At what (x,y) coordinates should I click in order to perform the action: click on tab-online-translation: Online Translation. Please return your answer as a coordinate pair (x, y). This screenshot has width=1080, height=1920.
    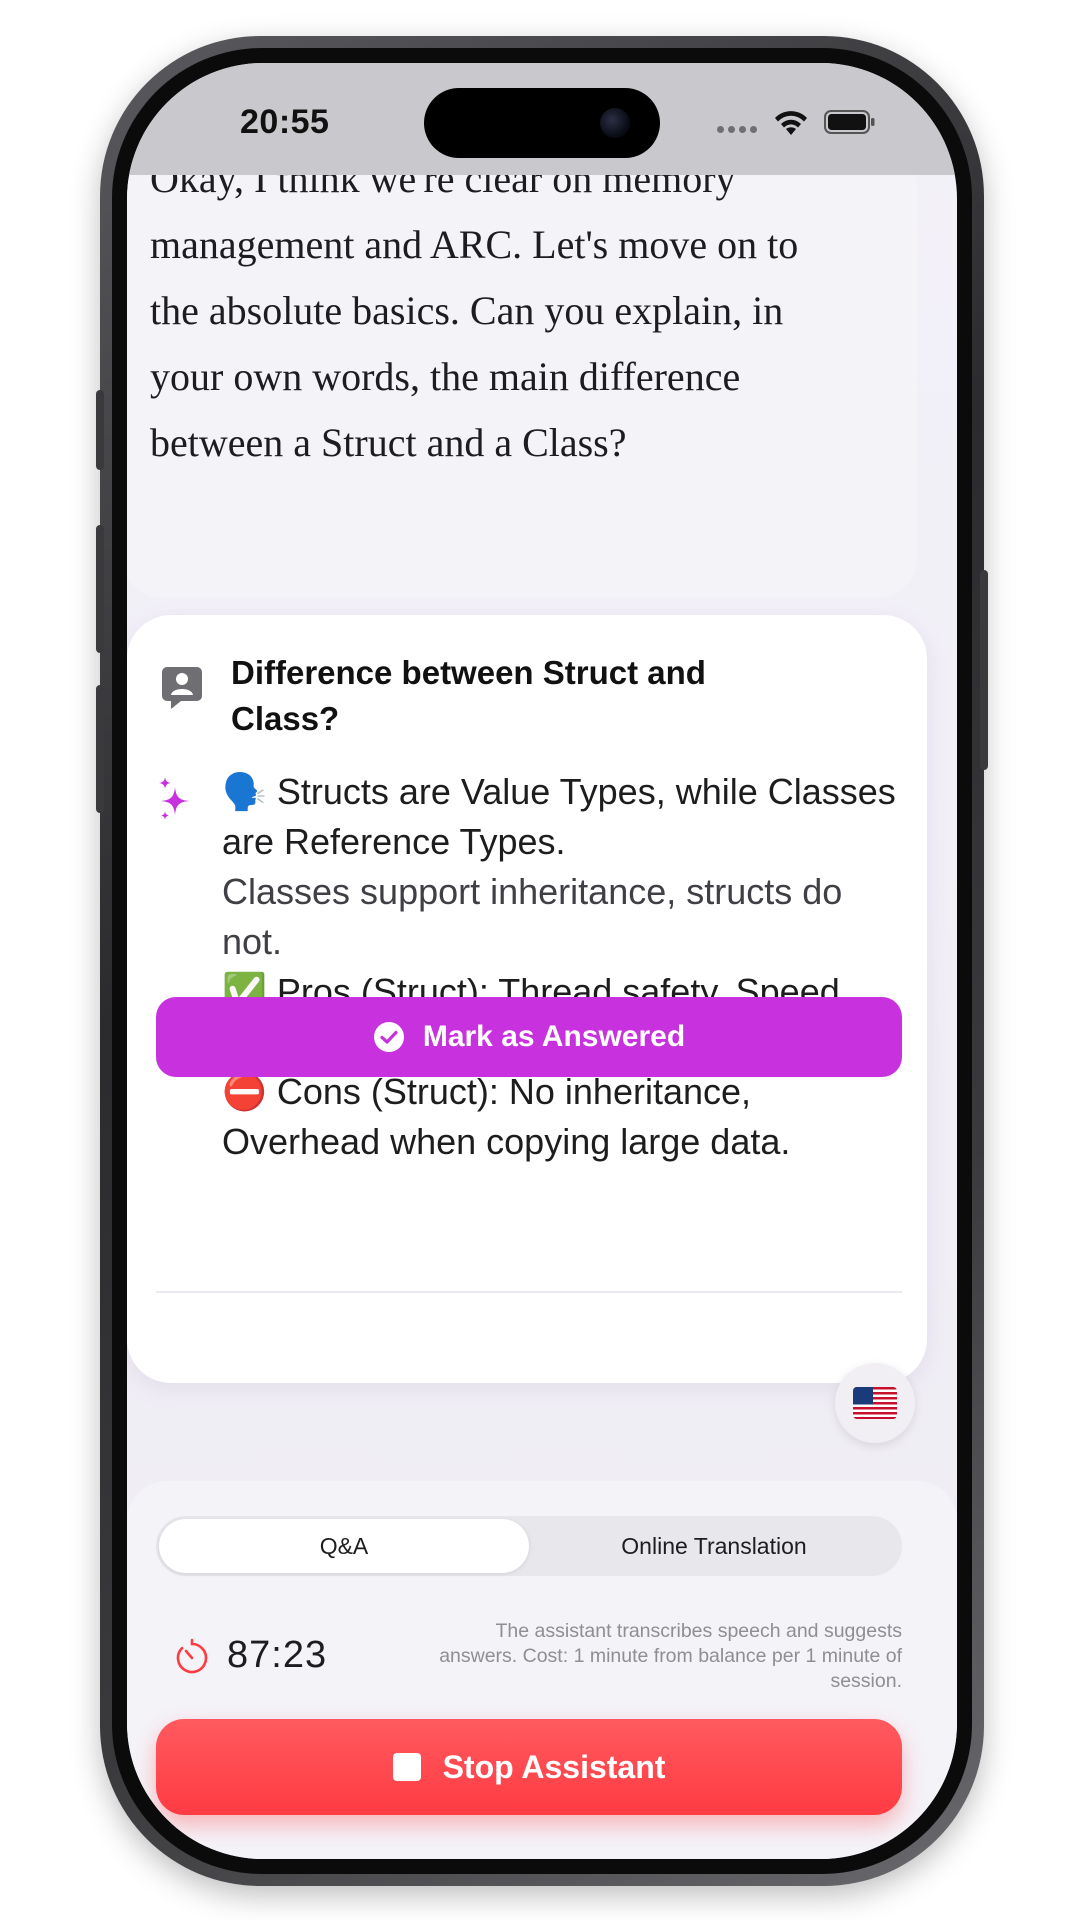
    Looking at the image, I should click on (714, 1546).